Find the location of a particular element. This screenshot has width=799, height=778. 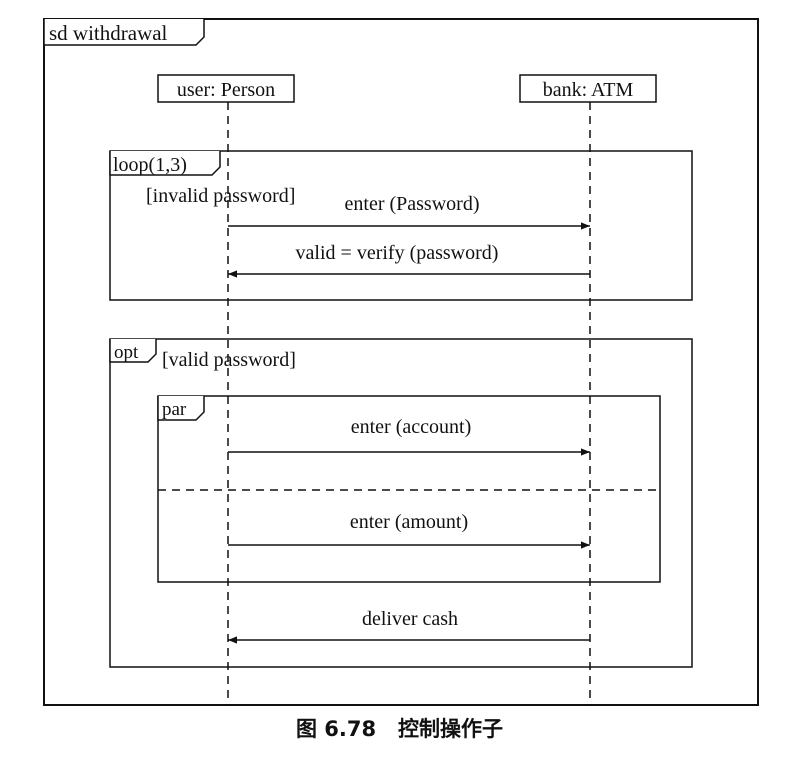

lifeline-user-label: user: Person is located at coordinates (226, 90).